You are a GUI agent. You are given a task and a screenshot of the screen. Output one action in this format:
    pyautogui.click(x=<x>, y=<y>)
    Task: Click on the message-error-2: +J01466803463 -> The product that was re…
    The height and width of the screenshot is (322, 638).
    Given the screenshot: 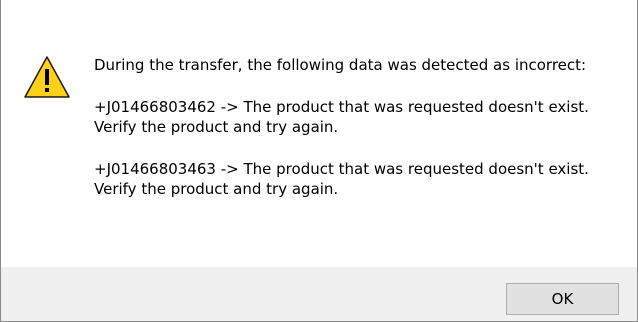 What is the action you would take?
    pyautogui.click(x=341, y=179)
    